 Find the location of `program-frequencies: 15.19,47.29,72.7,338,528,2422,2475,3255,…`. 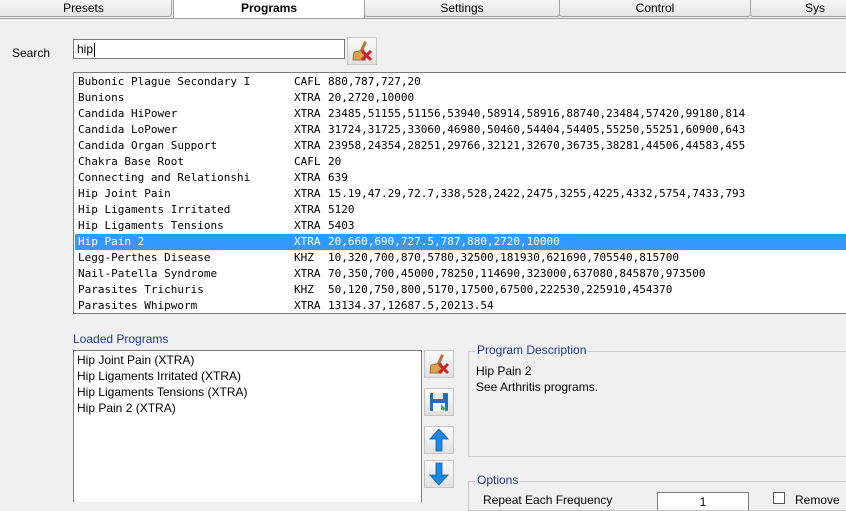

program-frequencies: 15.19,47.29,72.7,338,528,2422,2475,3255,… is located at coordinates (537, 193).